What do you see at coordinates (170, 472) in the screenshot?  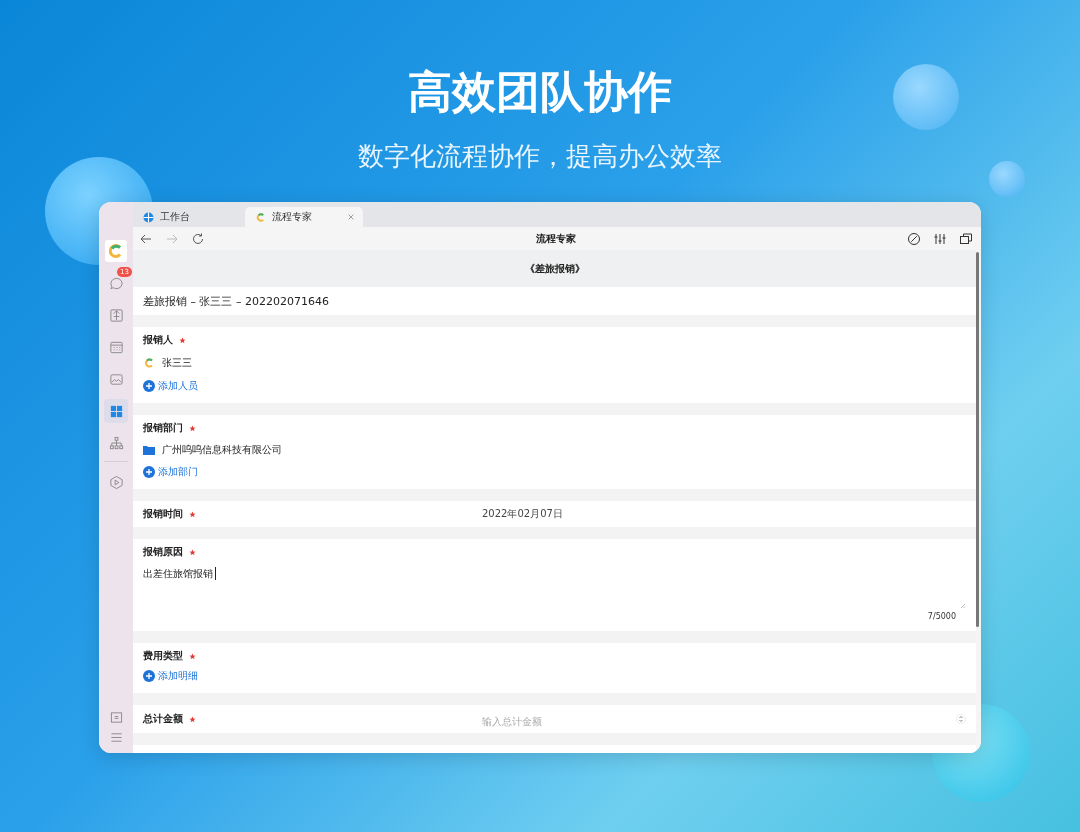 I see `add-link: 添加部门` at bounding box center [170, 472].